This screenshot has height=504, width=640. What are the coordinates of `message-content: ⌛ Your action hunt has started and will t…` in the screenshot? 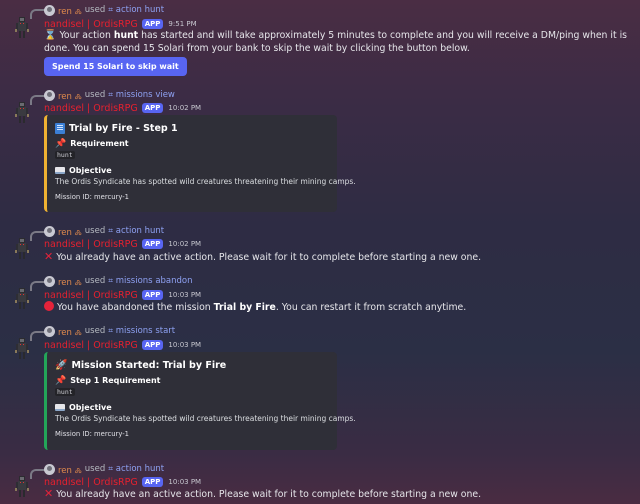 It's located at (339, 42).